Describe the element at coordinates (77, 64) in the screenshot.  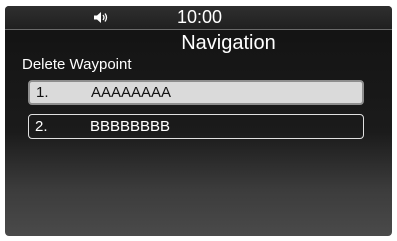
I see `section-label: Delete Waypoint` at that location.